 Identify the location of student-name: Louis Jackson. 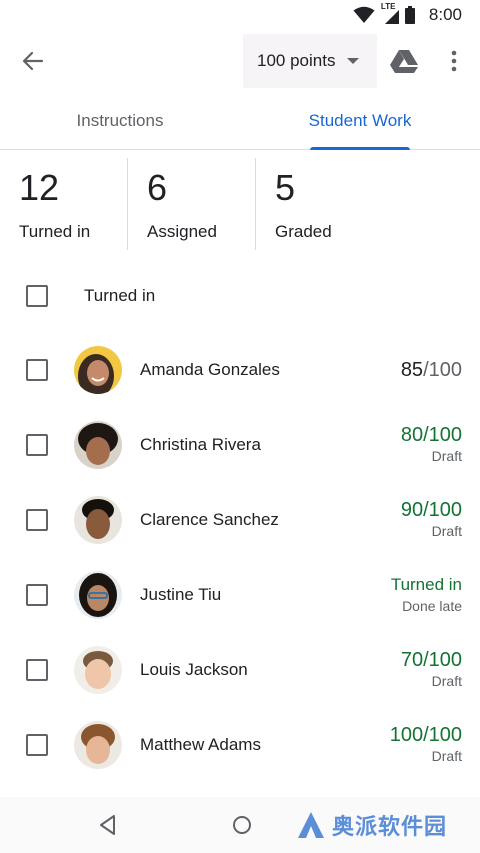
(194, 669).